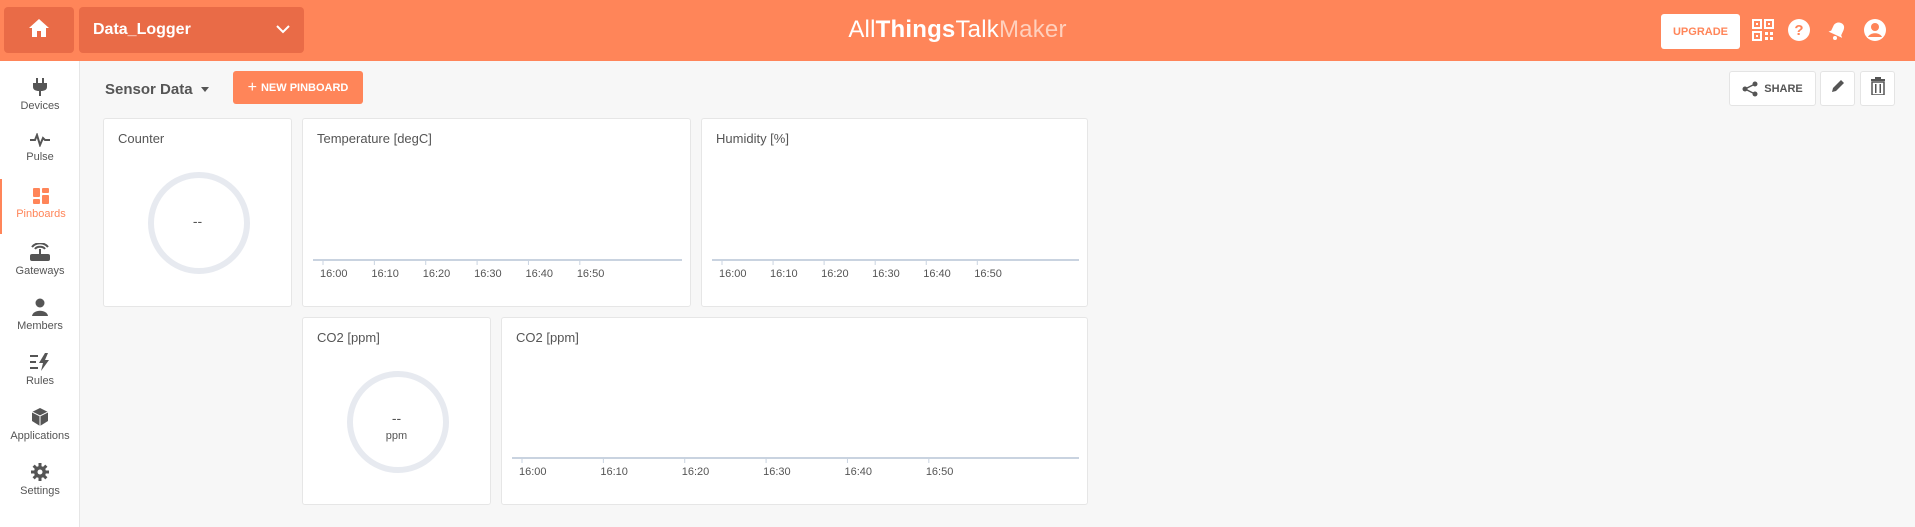 Image resolution: width=1915 pixels, height=527 pixels. What do you see at coordinates (1700, 31) in the screenshot?
I see `upgrade-button: UPGRADE` at bounding box center [1700, 31].